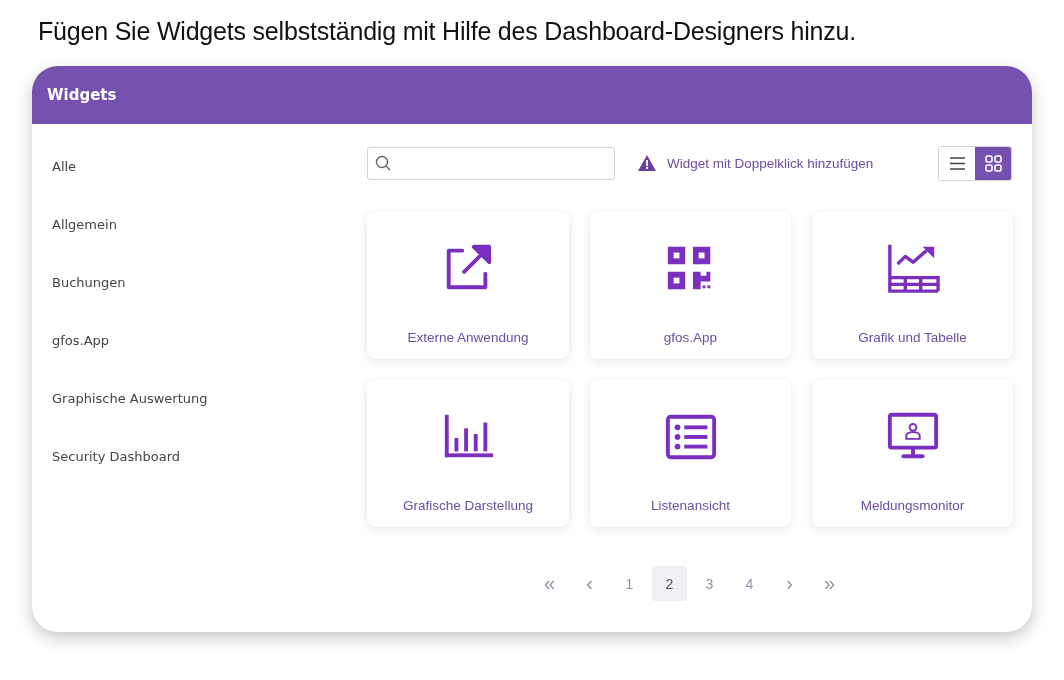  Describe the element at coordinates (81, 341) in the screenshot. I see `sidebar-item: gfos.App` at that location.